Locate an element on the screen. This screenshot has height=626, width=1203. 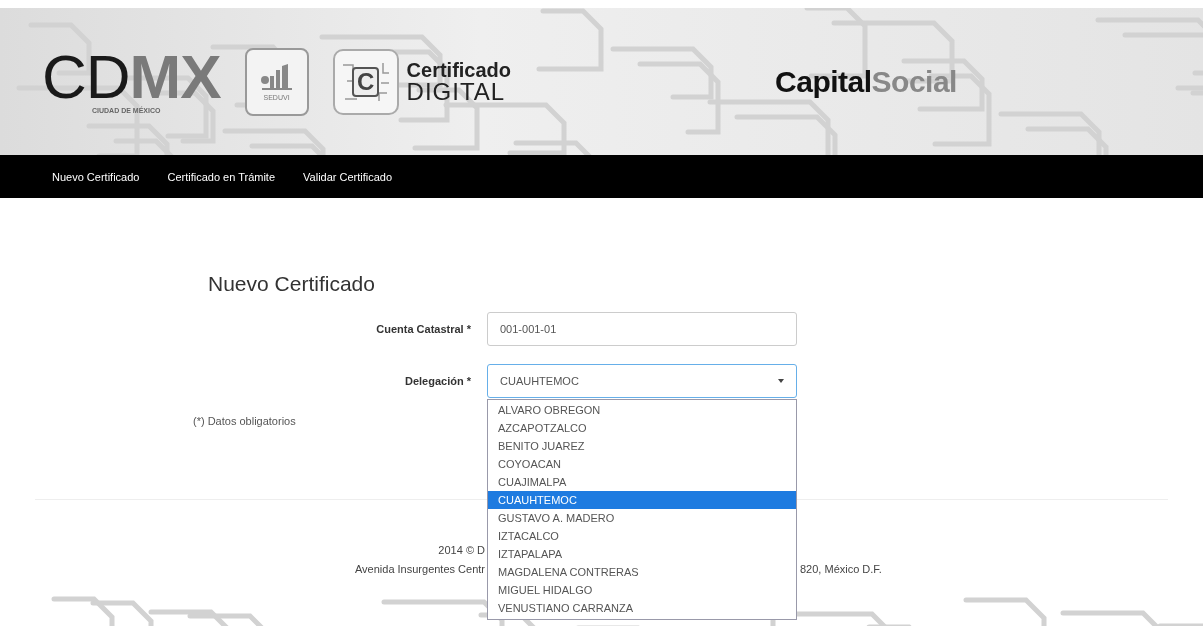
field-label: Cuenta Catastral * is located at coordinates (423, 329).